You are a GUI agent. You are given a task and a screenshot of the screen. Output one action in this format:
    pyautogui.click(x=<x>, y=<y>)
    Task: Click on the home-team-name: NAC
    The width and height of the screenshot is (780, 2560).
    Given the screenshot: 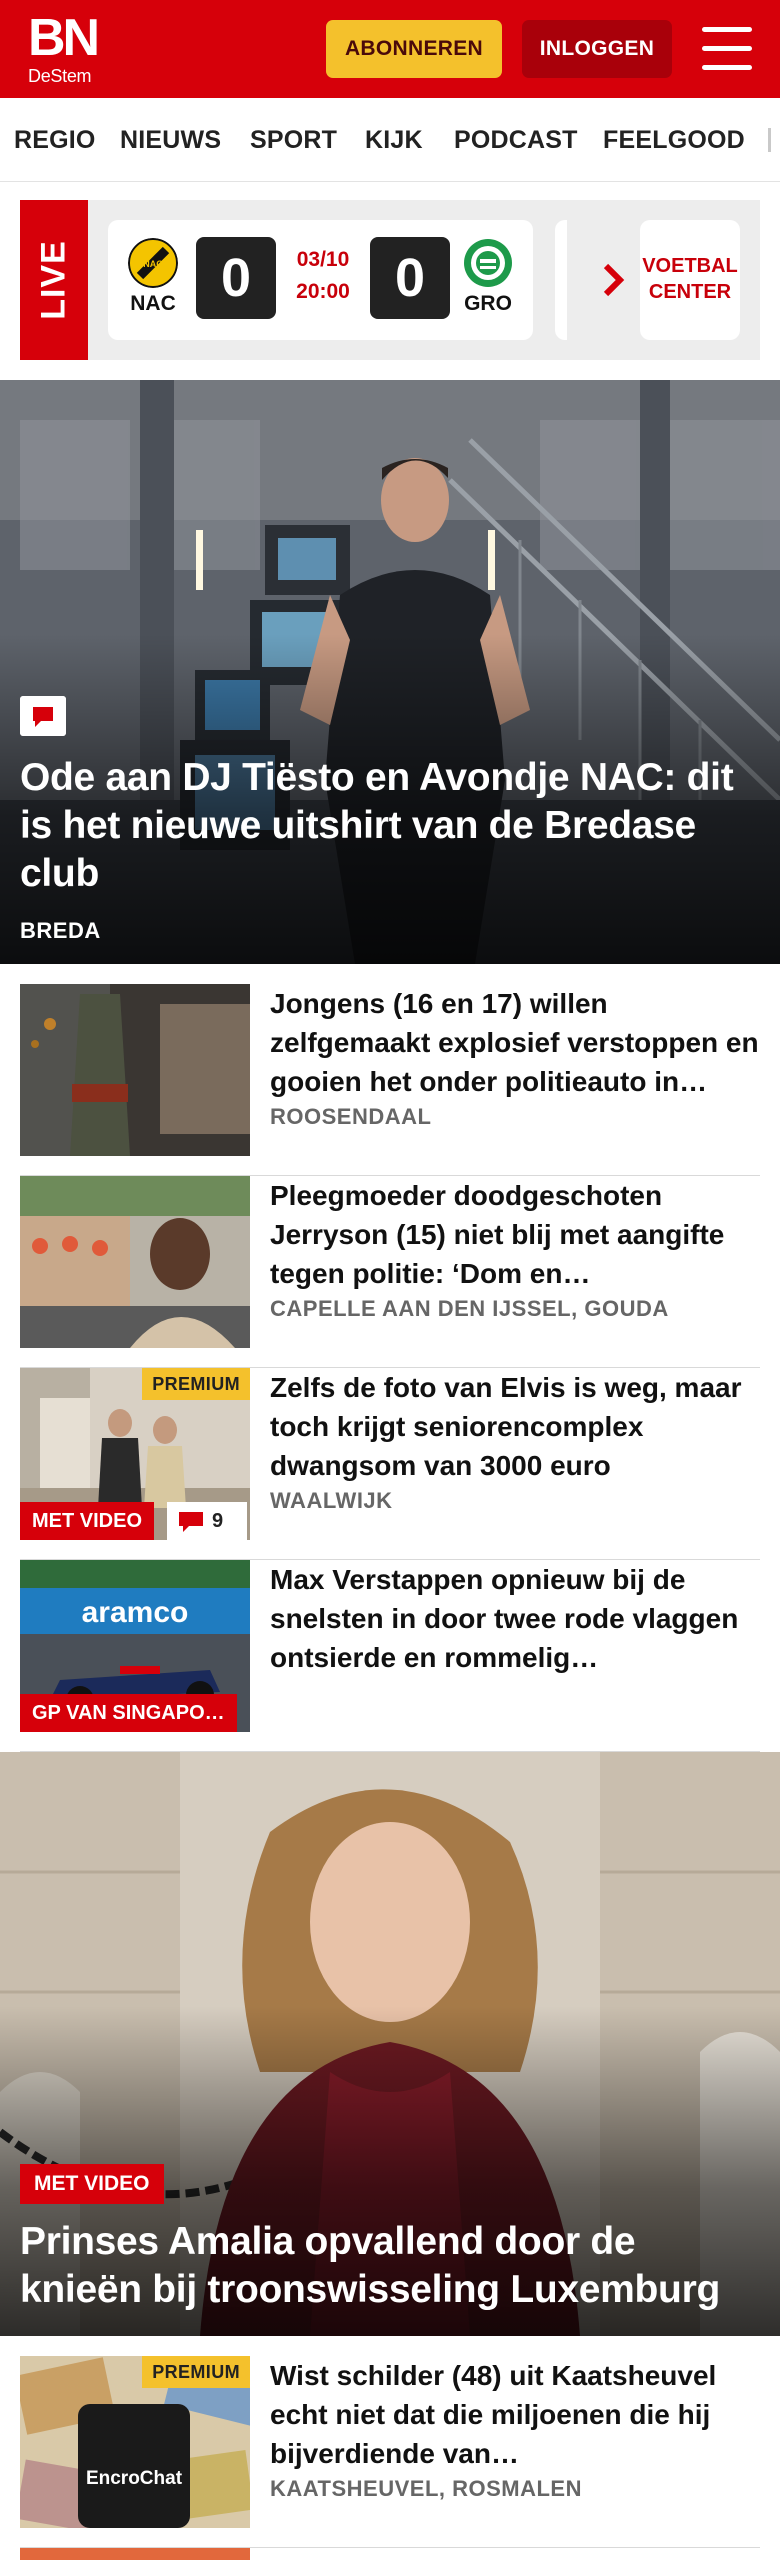 What is the action you would take?
    pyautogui.click(x=153, y=303)
    